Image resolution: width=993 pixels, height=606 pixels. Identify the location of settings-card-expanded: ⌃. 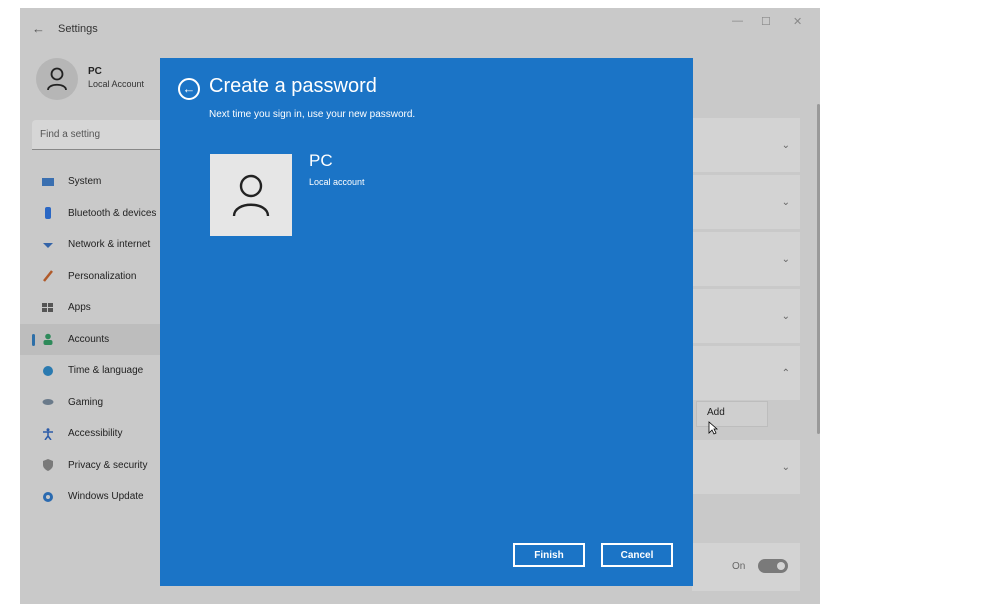
(746, 373).